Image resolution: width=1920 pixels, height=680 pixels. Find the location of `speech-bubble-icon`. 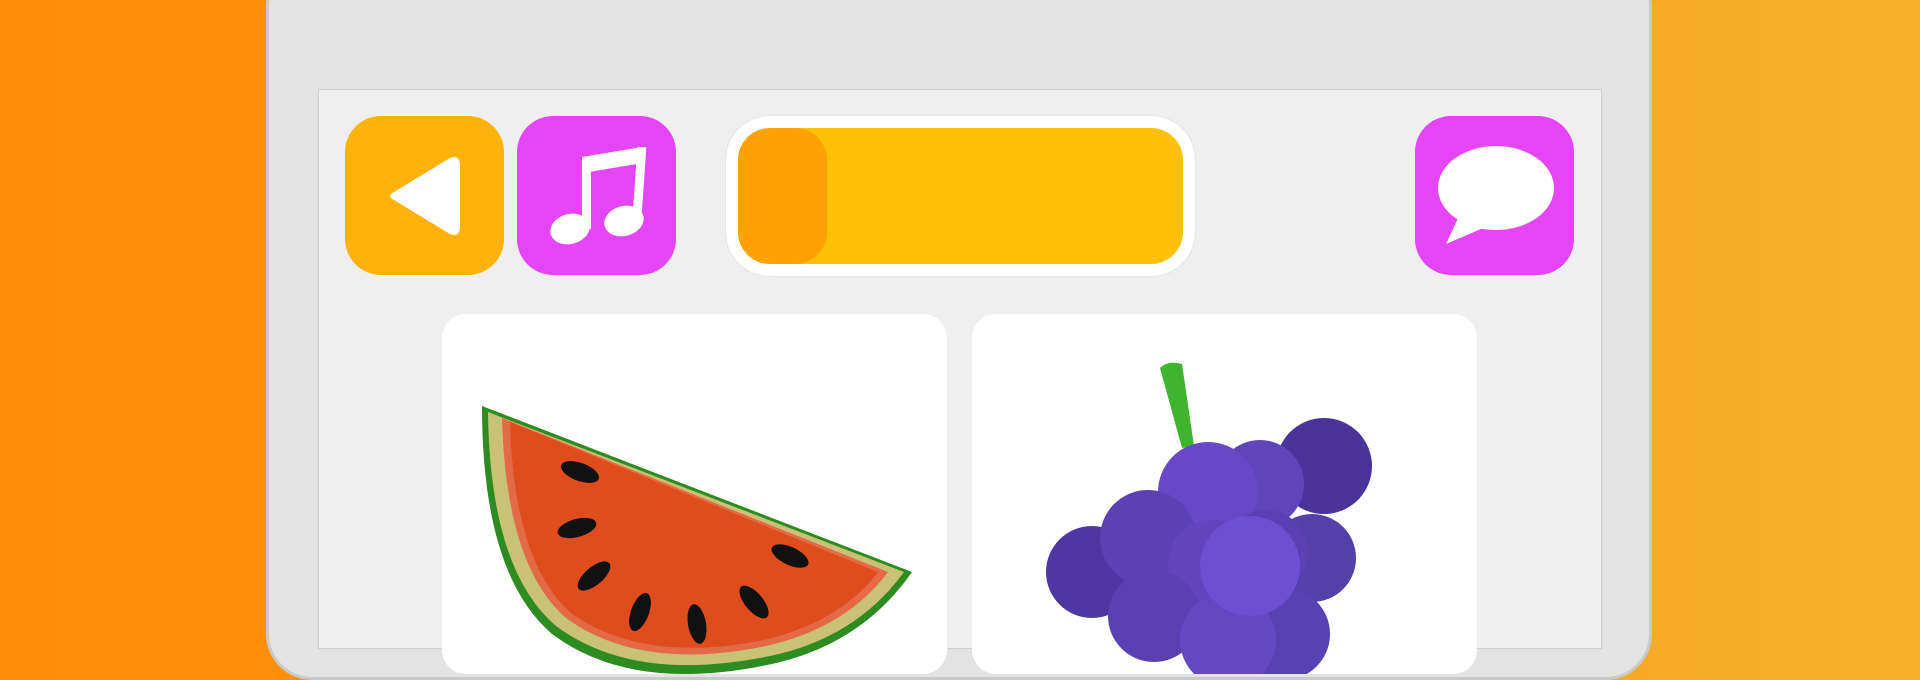

speech-bubble-icon is located at coordinates (1495, 194).